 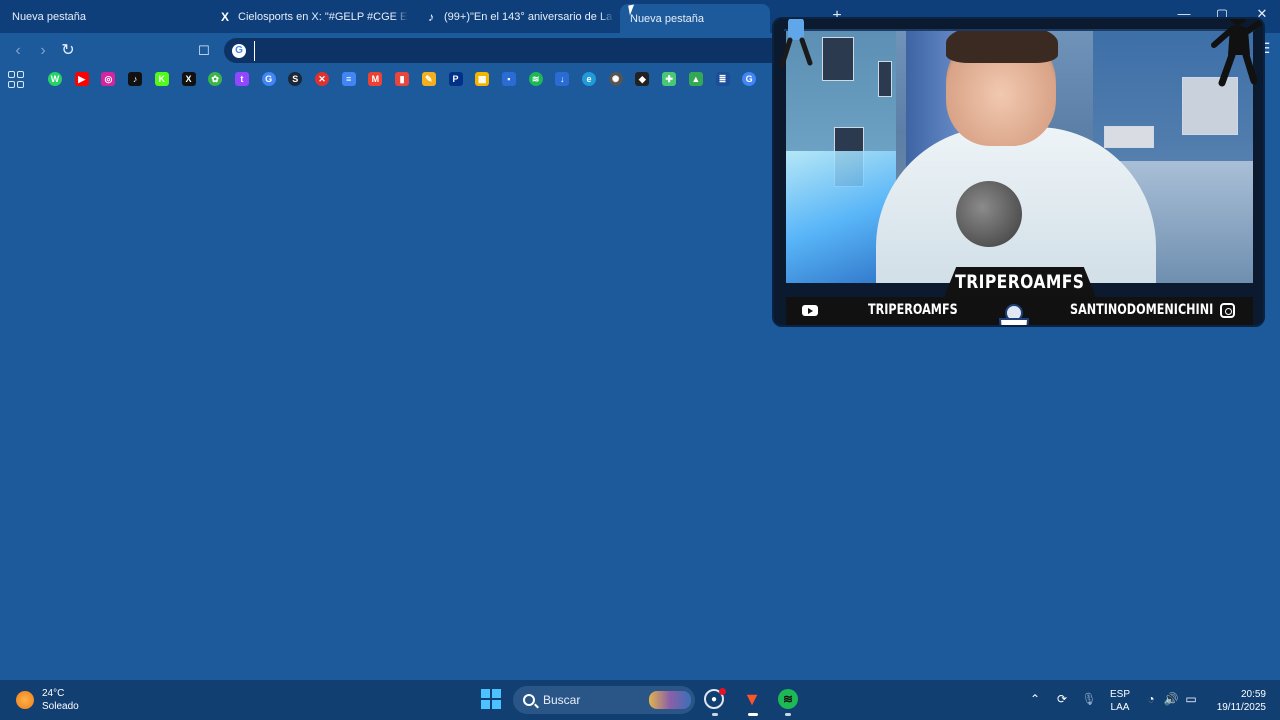 What do you see at coordinates (390, 80) in the screenshot?
I see `bookmarks-bar: W ▶ ◎ ♪ K X ✿ t G S ✕ ≡ M ▮ ✎ P ▦ ▪ ≋ ↓ e ✺ ◆ ✚ ▲ ≣ G` at bounding box center [390, 80].